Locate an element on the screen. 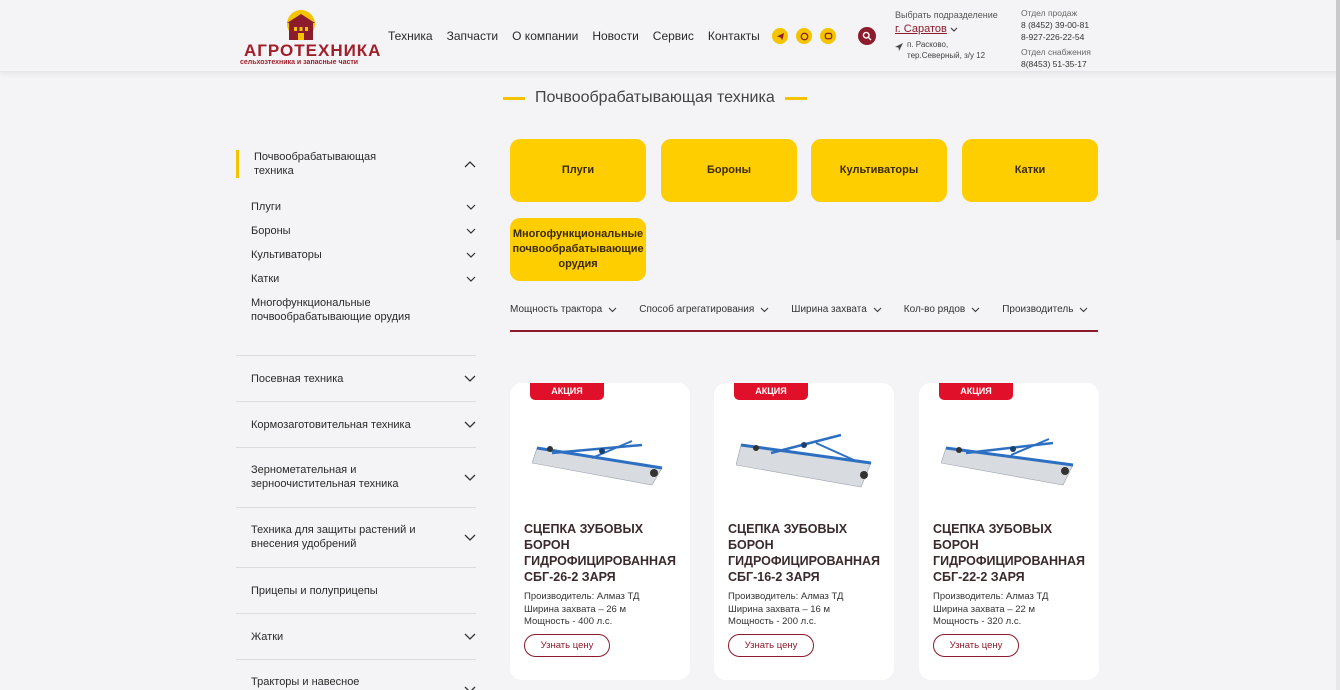 This screenshot has height=690, width=1340. region-label: Выбрать подразделение is located at coordinates (946, 15).